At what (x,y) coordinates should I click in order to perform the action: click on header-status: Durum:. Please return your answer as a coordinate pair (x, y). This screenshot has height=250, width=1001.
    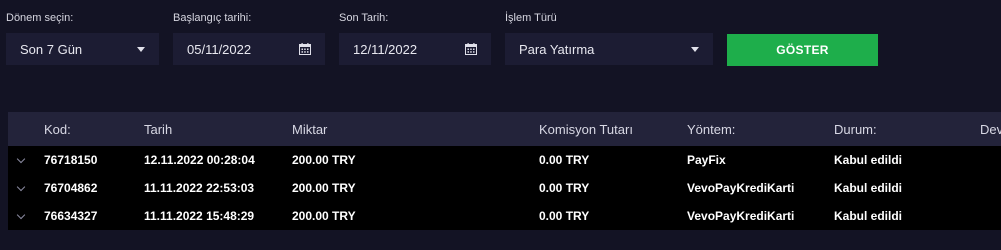
    Looking at the image, I should click on (855, 129).